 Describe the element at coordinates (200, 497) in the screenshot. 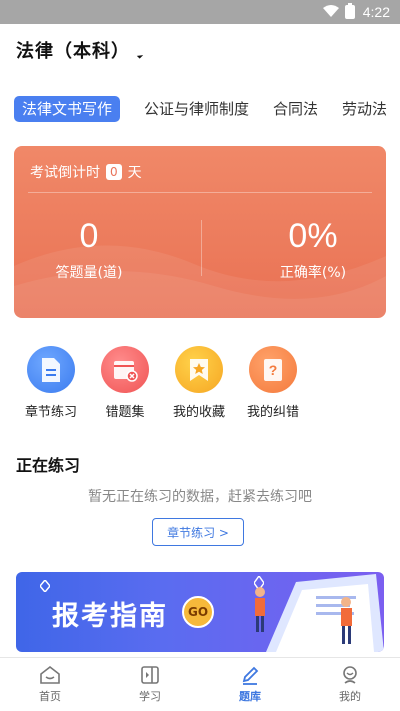

I see `empty-practice-text: 暂无正在练习的数据，赶紧去练习吧` at that location.